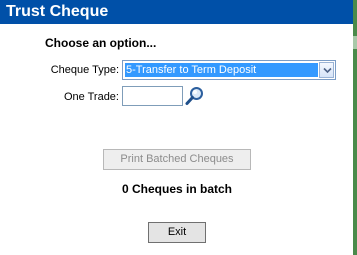  I want to click on background-window-edge, so click(355, 127).